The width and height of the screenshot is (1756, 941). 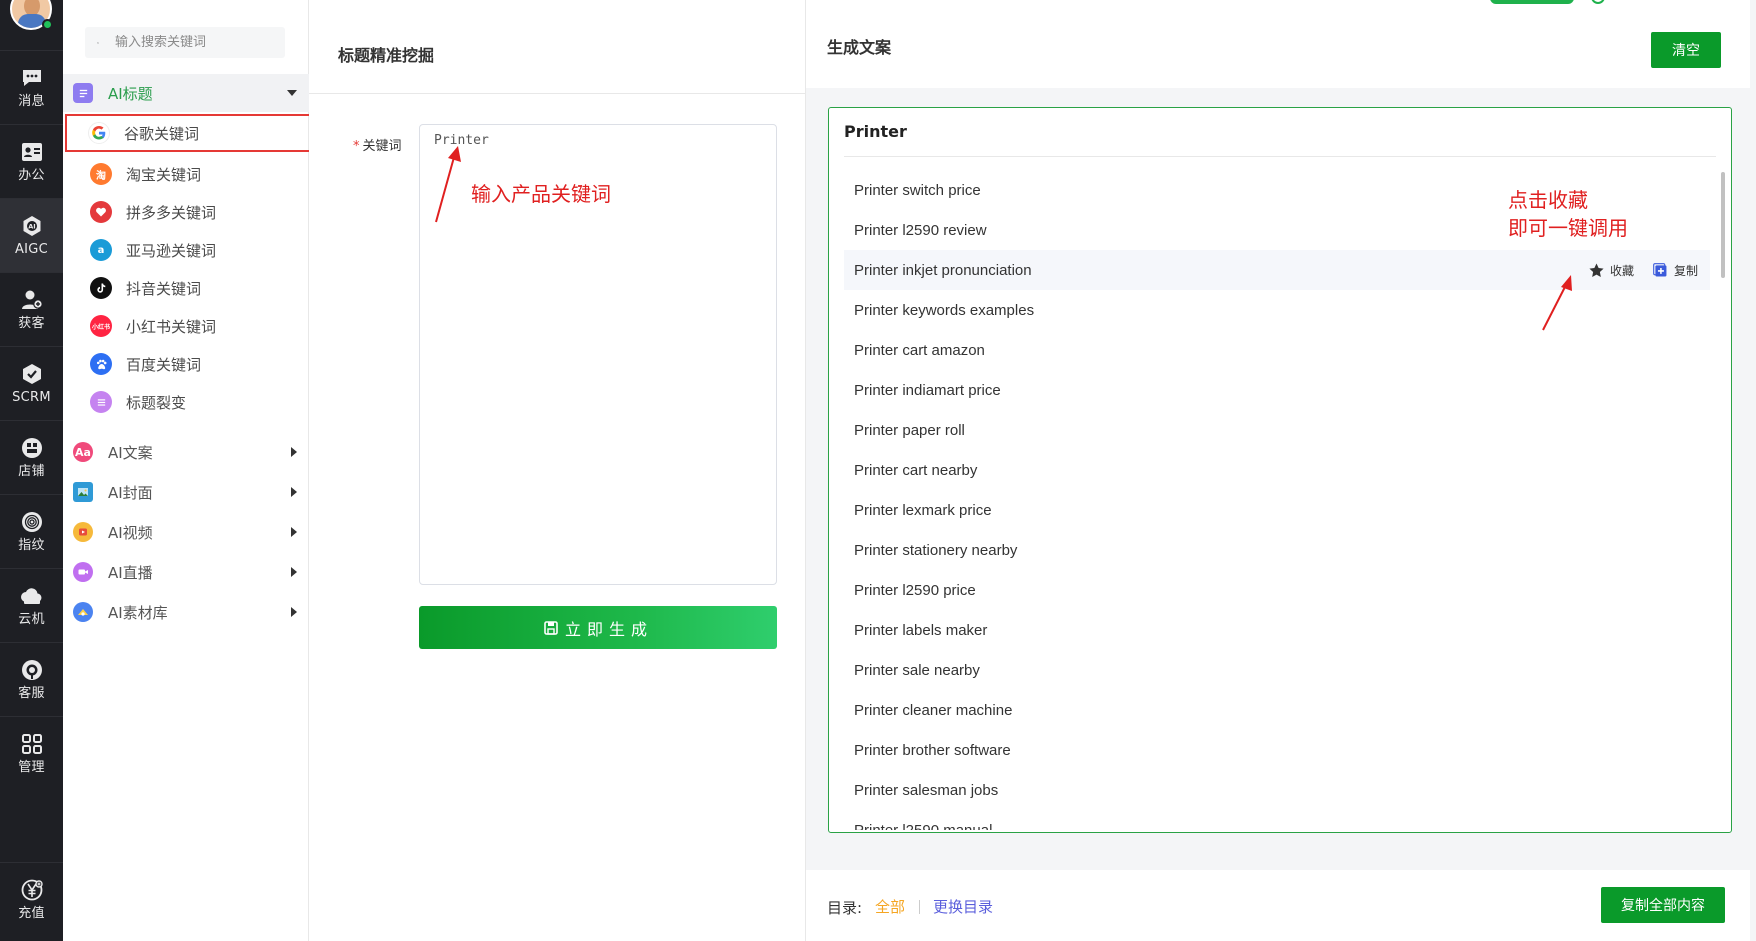 What do you see at coordinates (31, 457) in the screenshot?
I see `rail-item-store: 店铺` at bounding box center [31, 457].